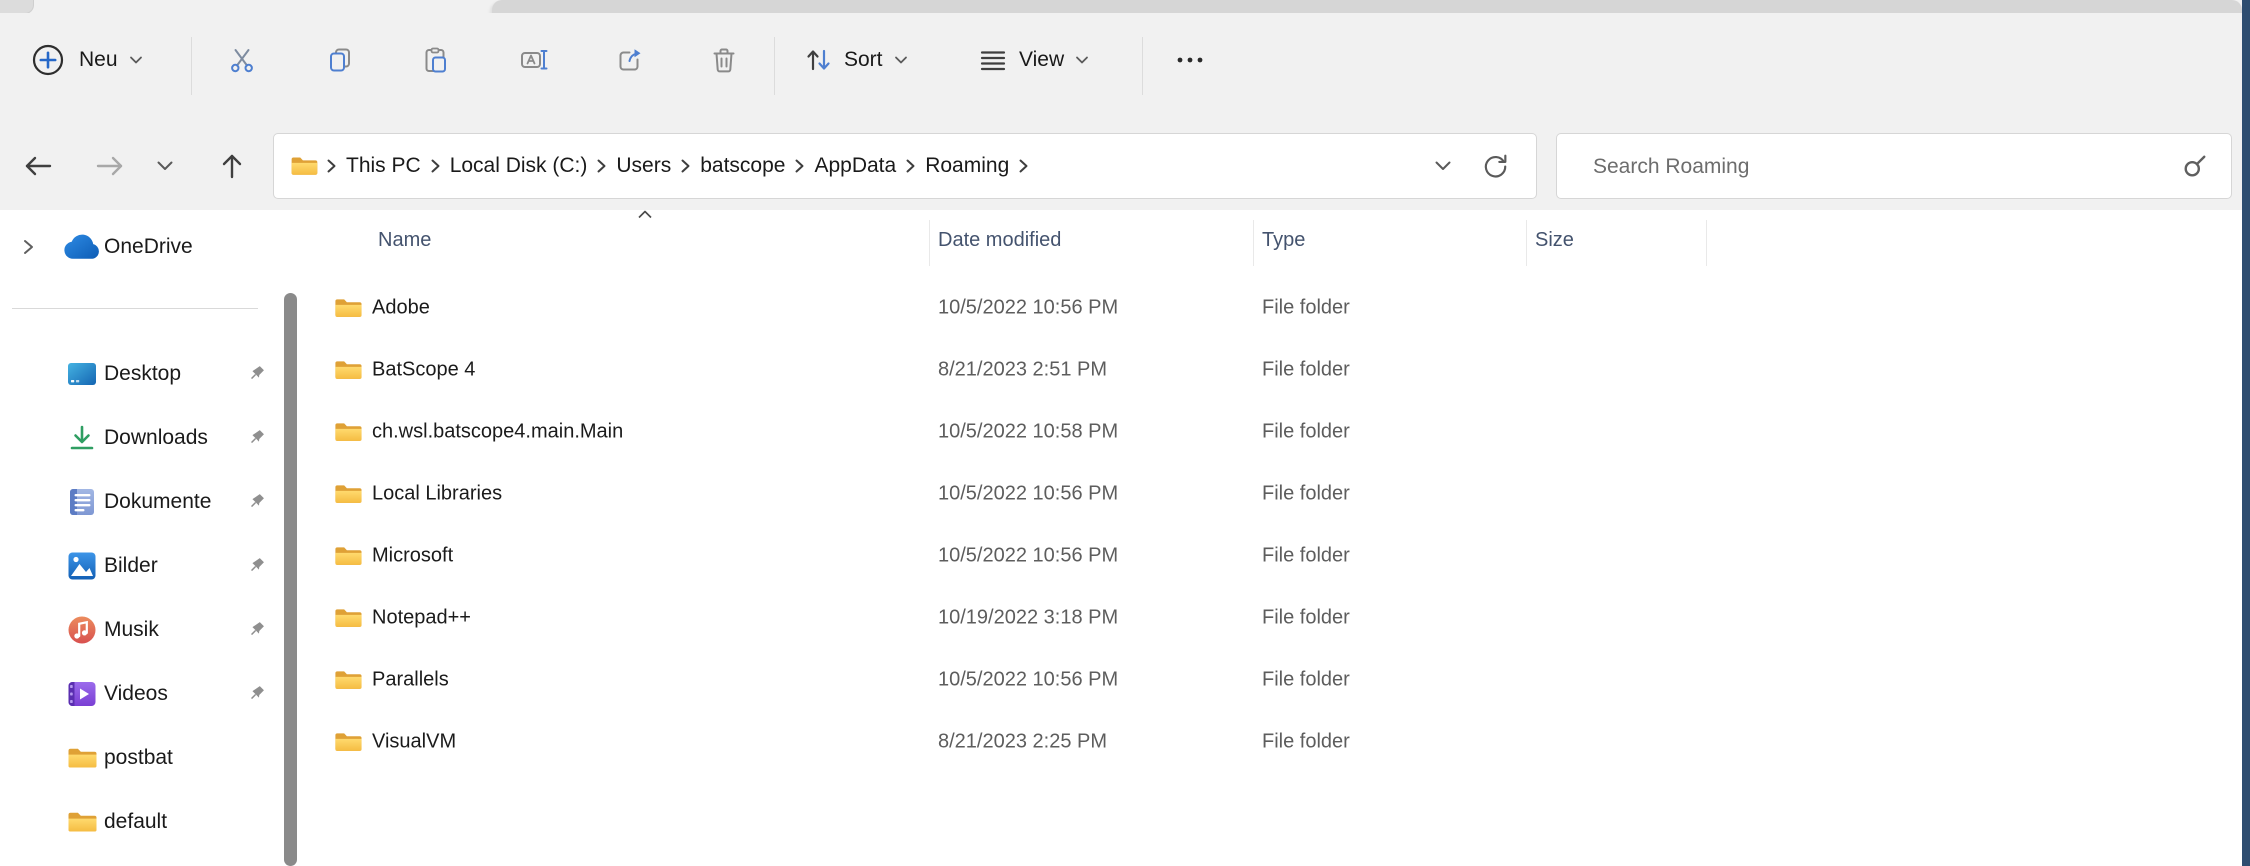 Image resolution: width=2250 pixels, height=866 pixels. I want to click on sidebar-item-label: Bilder, so click(131, 565).